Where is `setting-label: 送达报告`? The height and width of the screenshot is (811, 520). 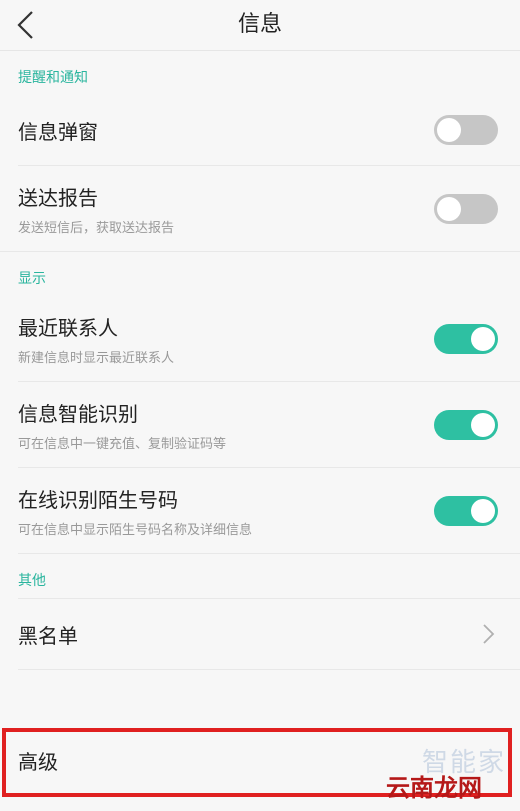
setting-label: 送达报告 is located at coordinates (58, 197).